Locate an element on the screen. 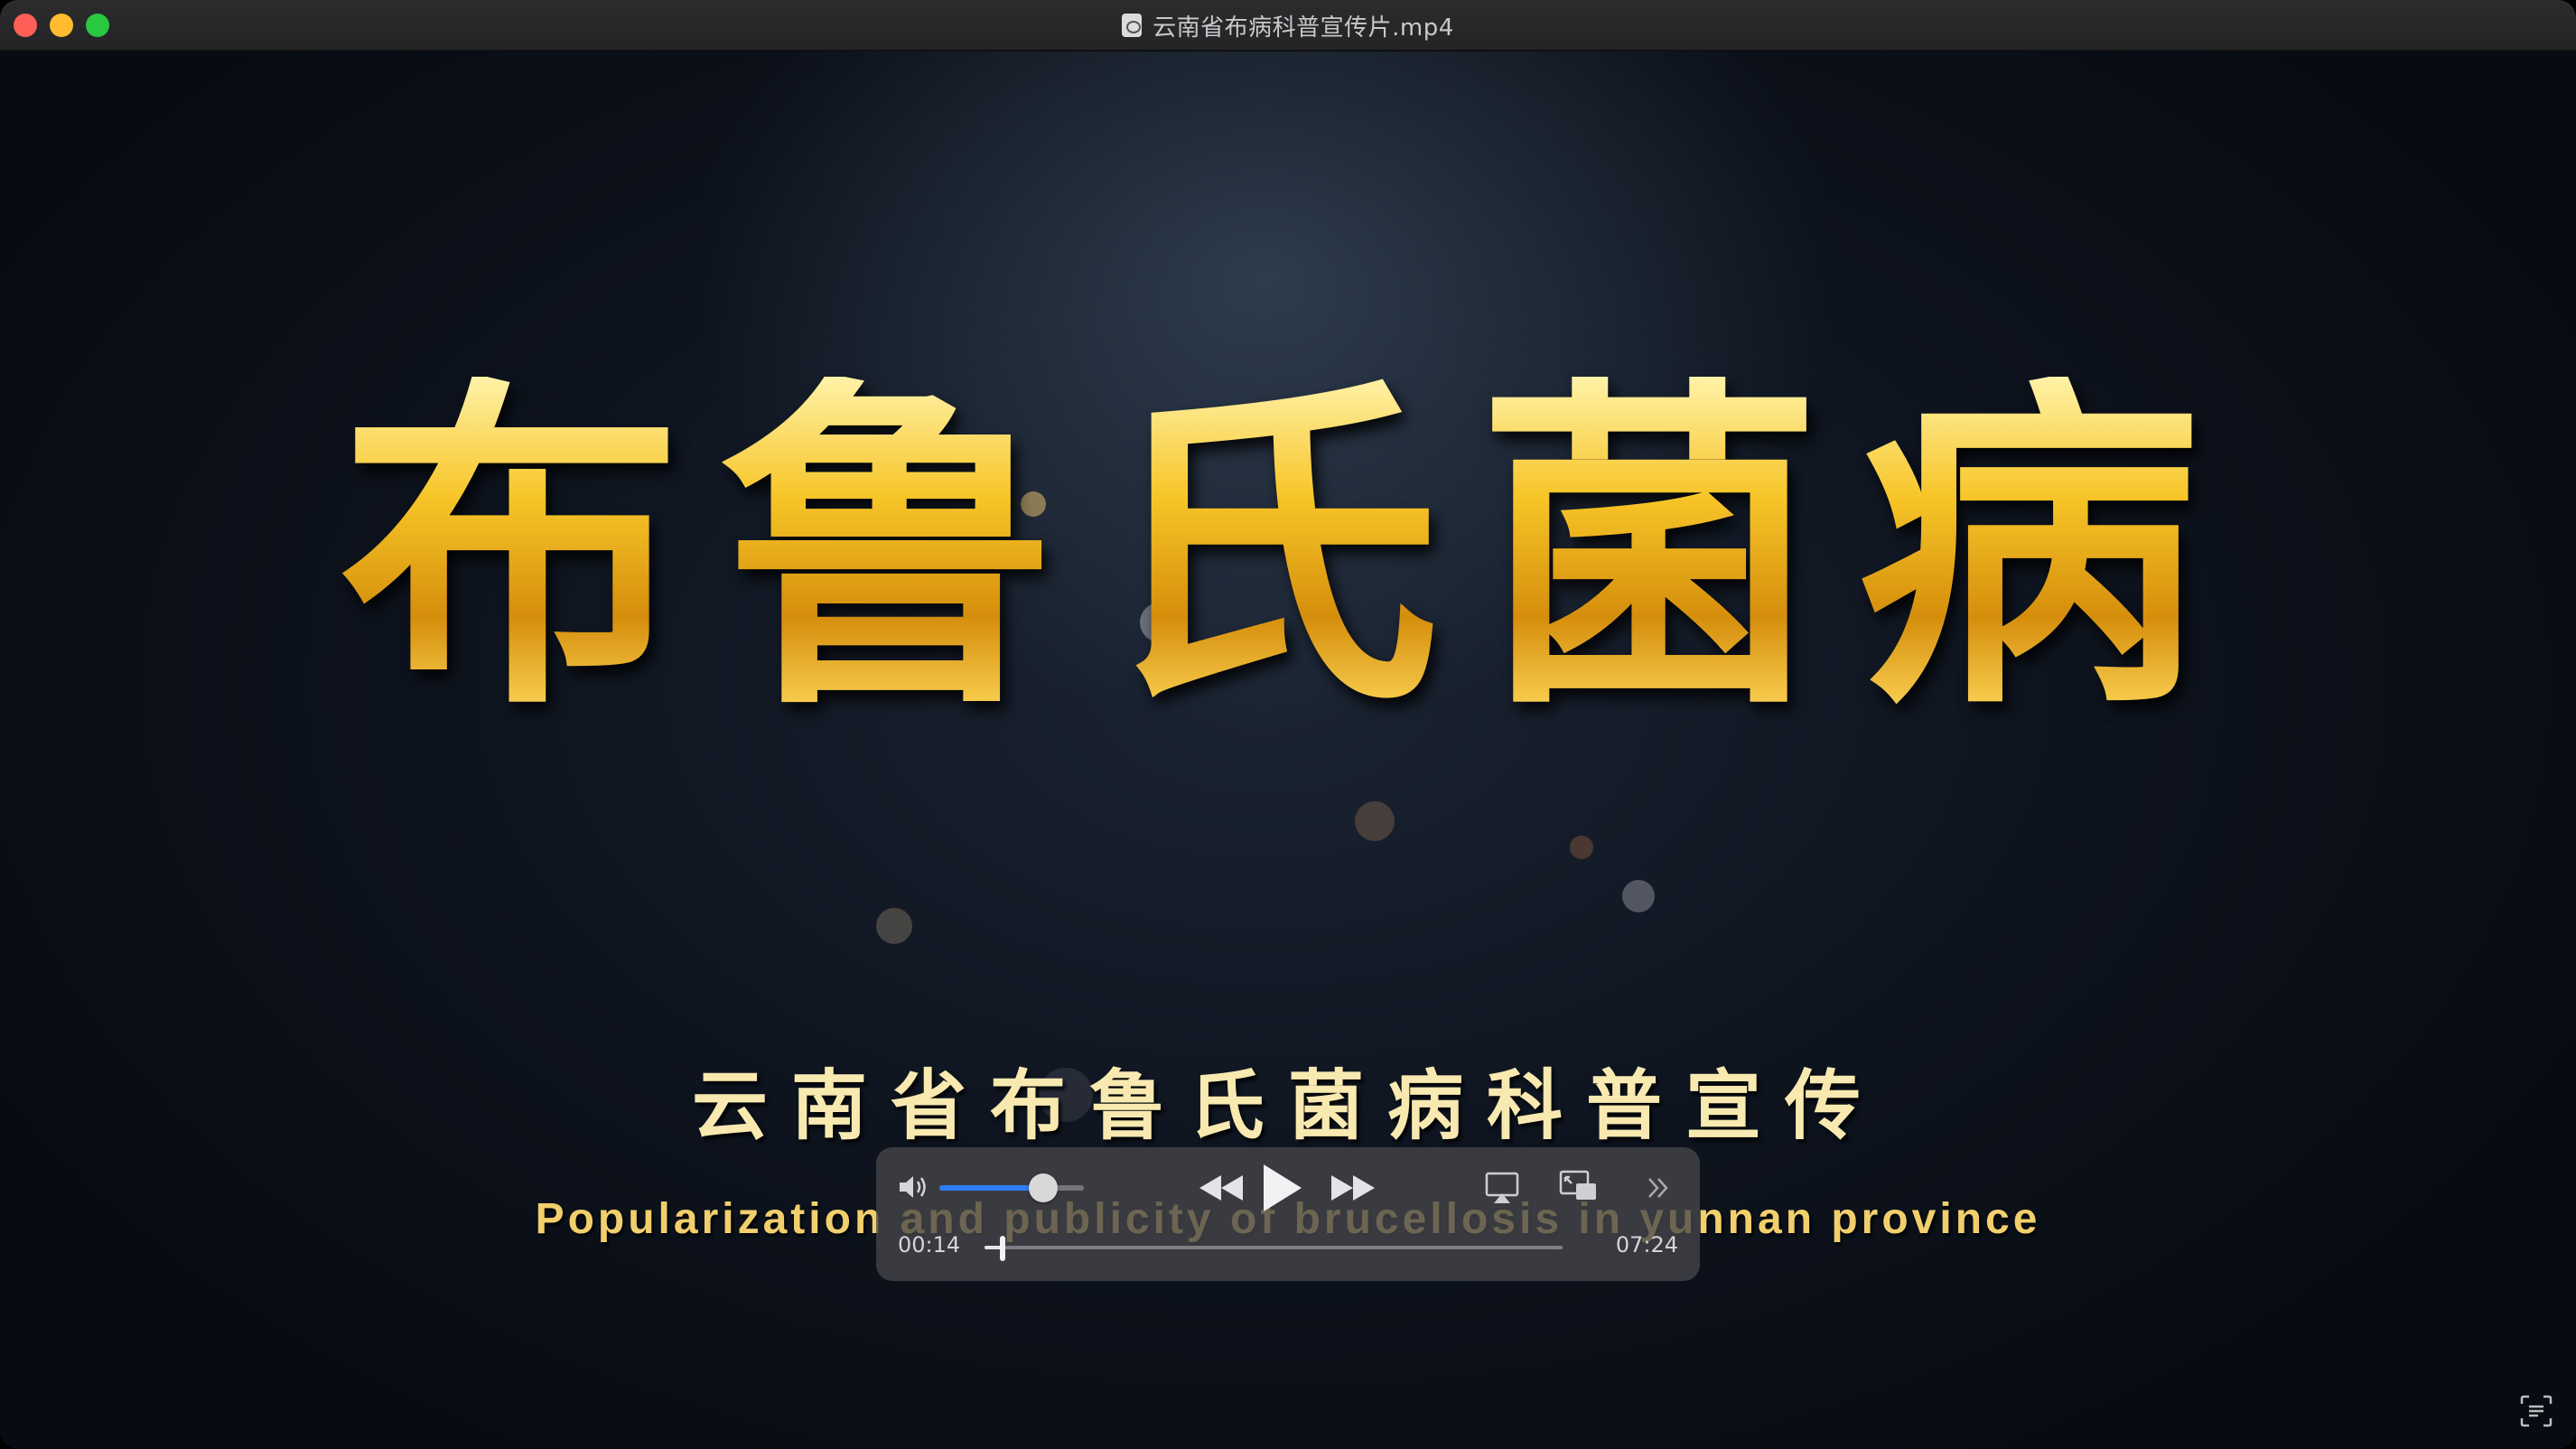  play-icon is located at coordinates (1283, 1187).